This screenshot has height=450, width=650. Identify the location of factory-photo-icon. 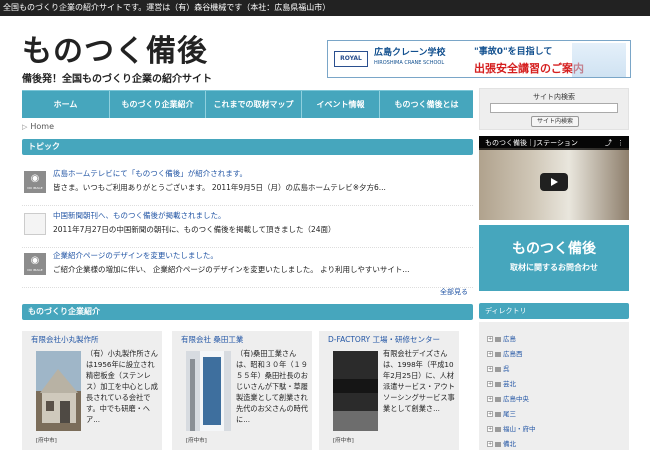
(58, 391).